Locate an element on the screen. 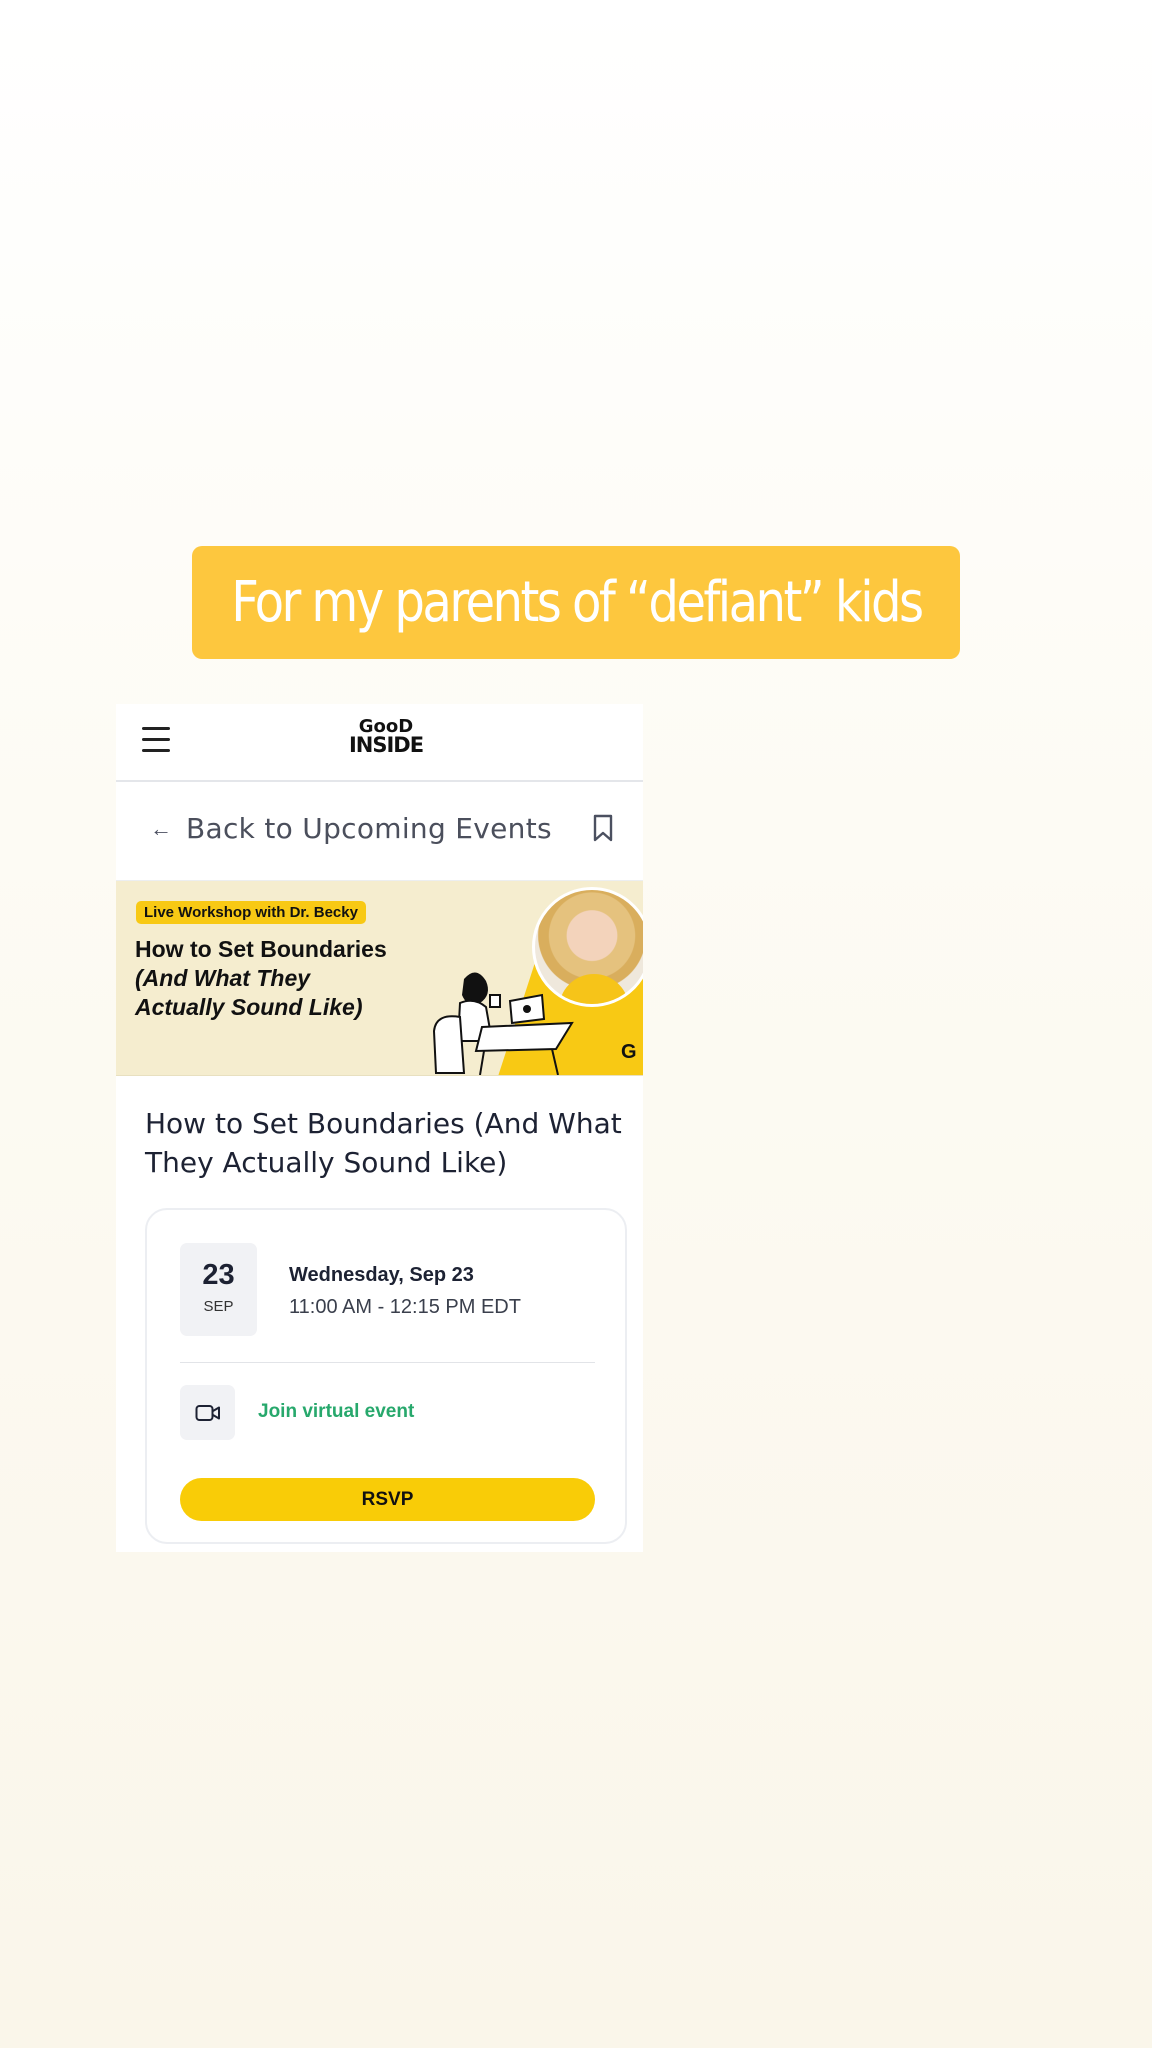  video-camera-icon is located at coordinates (207, 1412).